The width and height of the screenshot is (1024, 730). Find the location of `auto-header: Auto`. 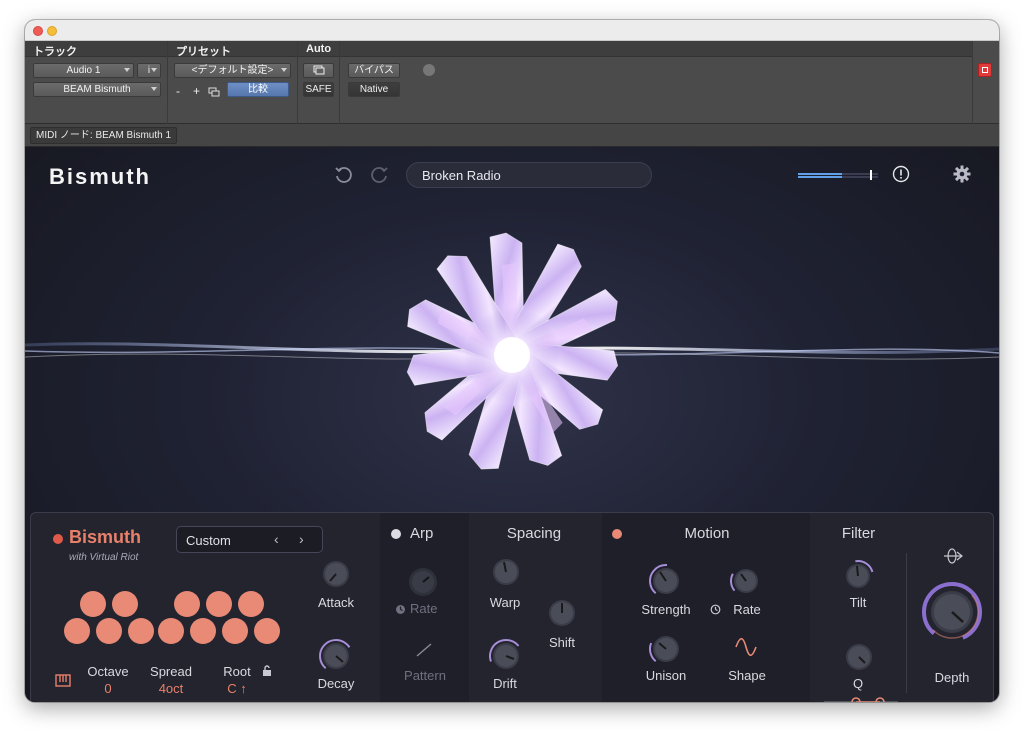

auto-header: Auto is located at coordinates (318, 49).